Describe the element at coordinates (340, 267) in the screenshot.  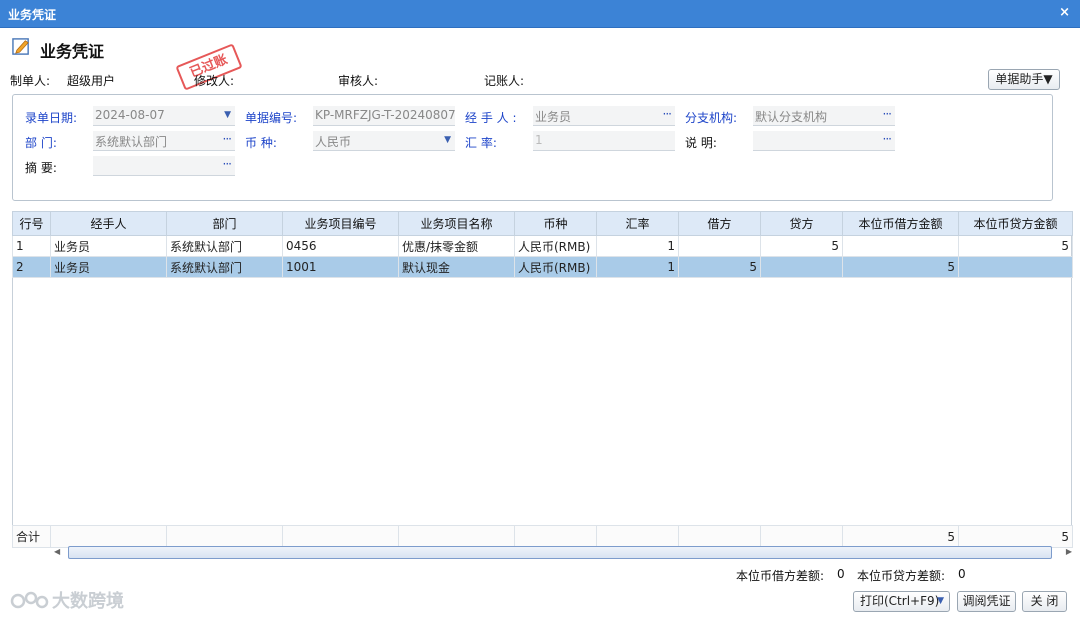
I see `cell-item-code: 1001` at that location.